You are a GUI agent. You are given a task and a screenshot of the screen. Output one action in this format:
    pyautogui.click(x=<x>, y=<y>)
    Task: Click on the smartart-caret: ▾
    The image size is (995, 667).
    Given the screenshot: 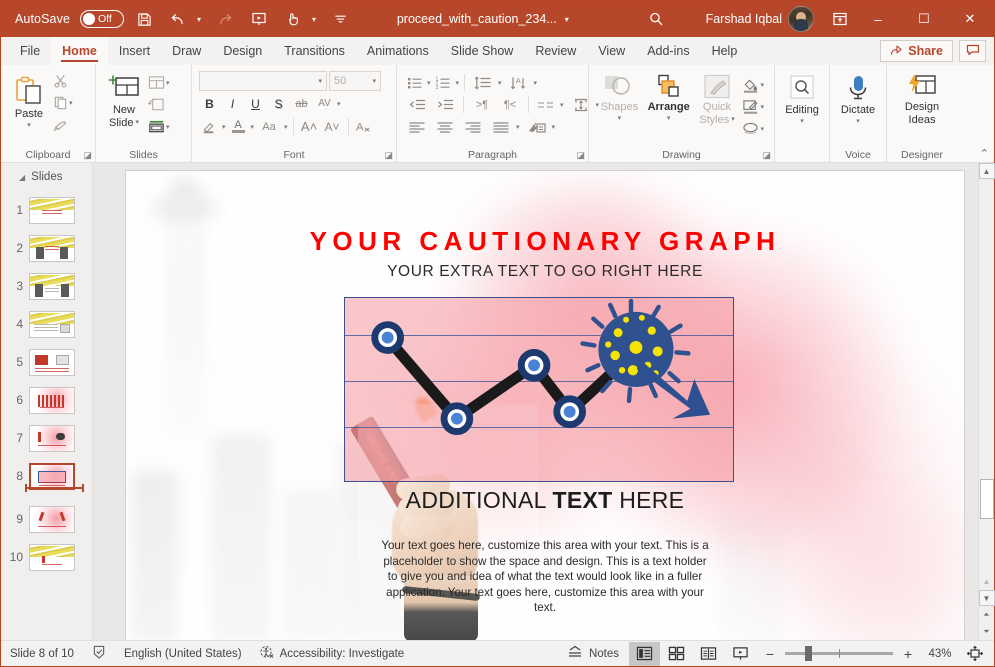 What is the action you would take?
    pyautogui.click(x=554, y=127)
    